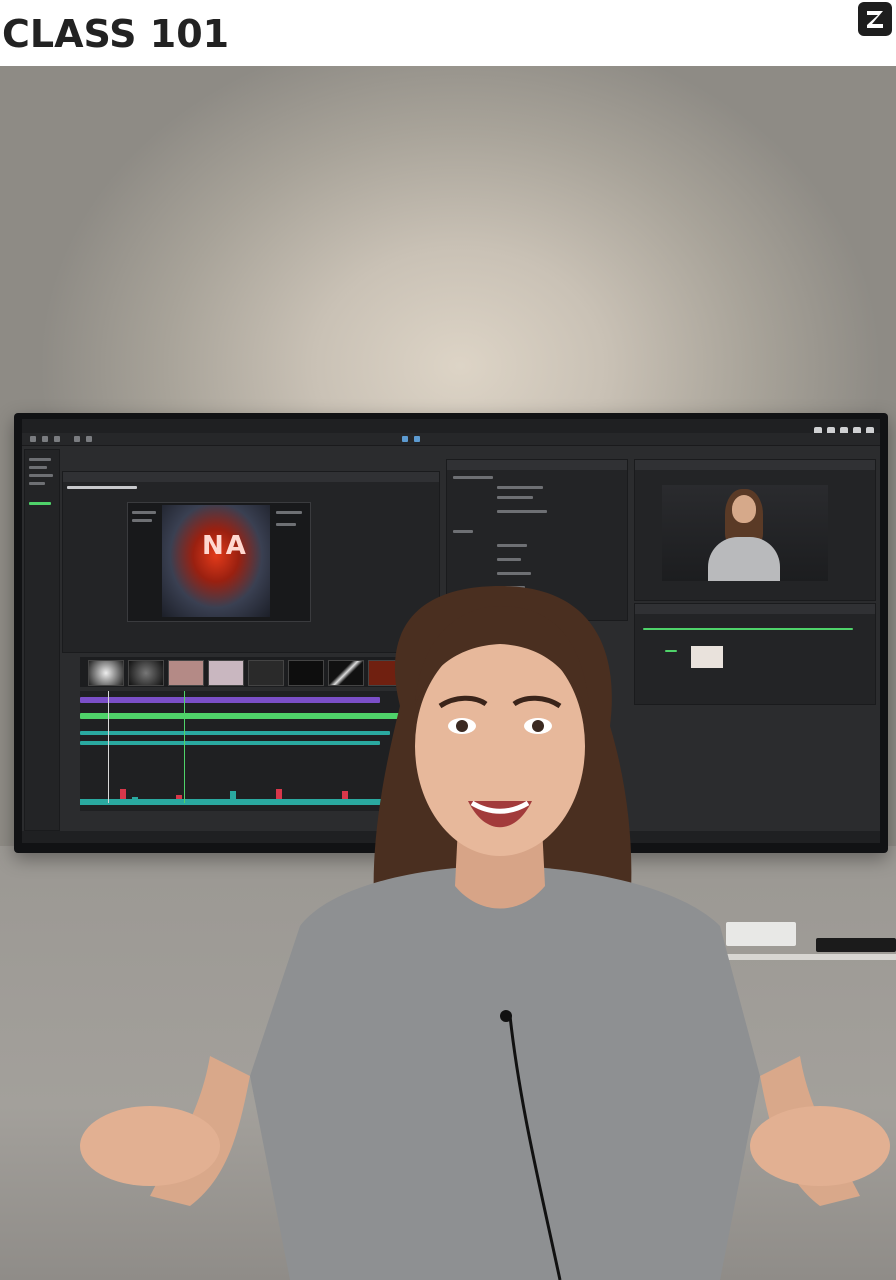 The width and height of the screenshot is (896, 1280). Describe the element at coordinates (115, 34) in the screenshot. I see `brand-title: CLASS 101` at that location.